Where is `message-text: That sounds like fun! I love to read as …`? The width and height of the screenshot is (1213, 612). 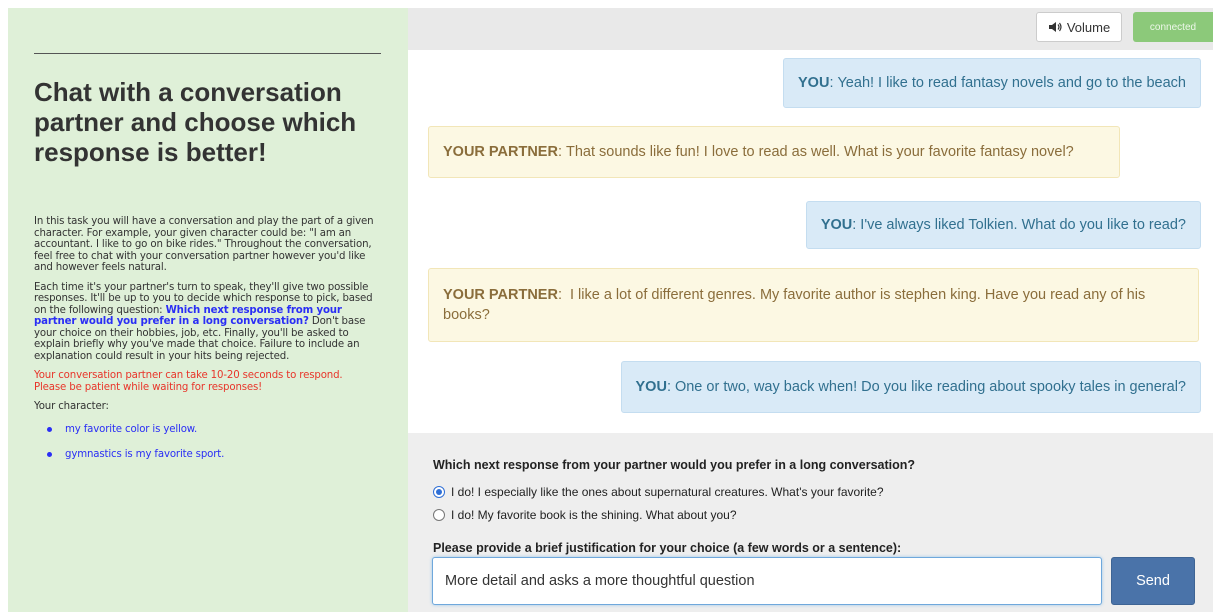 message-text: That sounds like fun! I love to read as … is located at coordinates (819, 152).